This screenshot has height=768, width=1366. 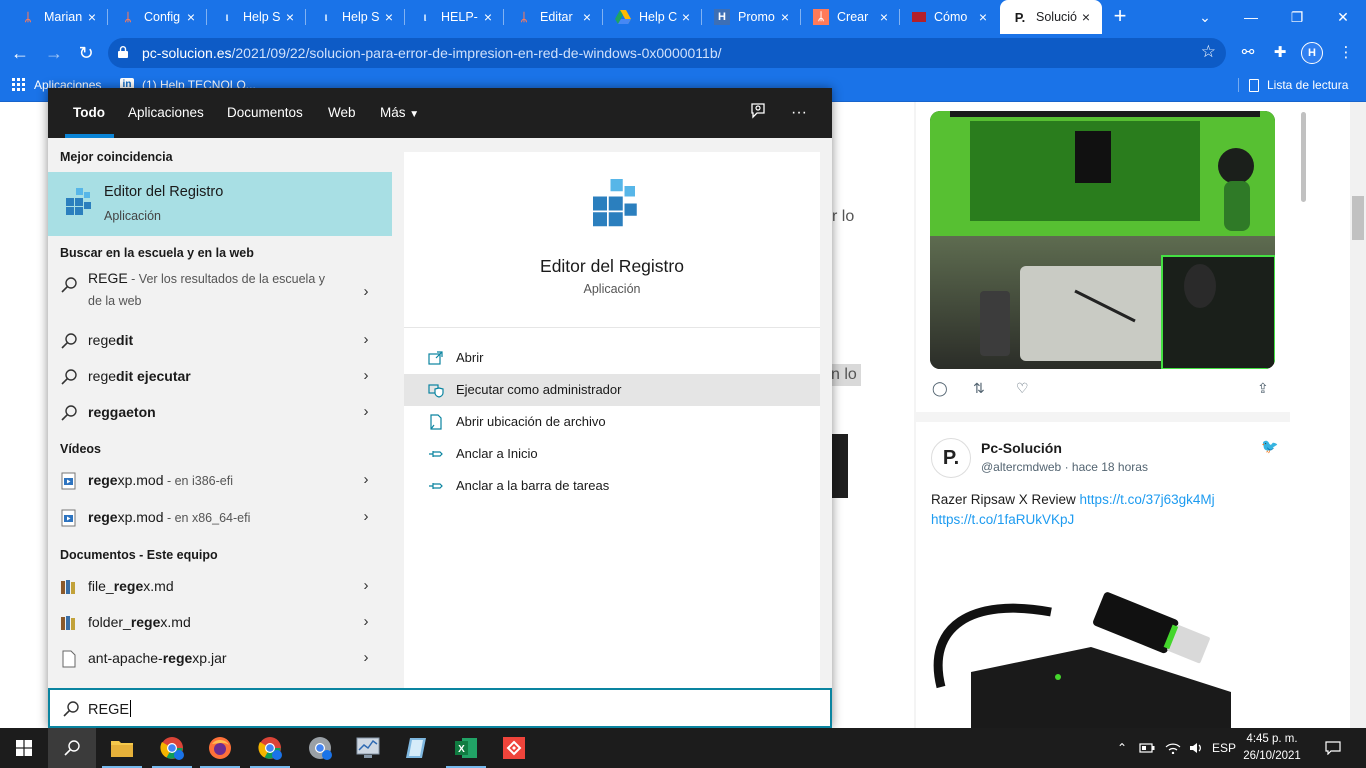 I want to click on tab-web: Web, so click(x=342, y=112).